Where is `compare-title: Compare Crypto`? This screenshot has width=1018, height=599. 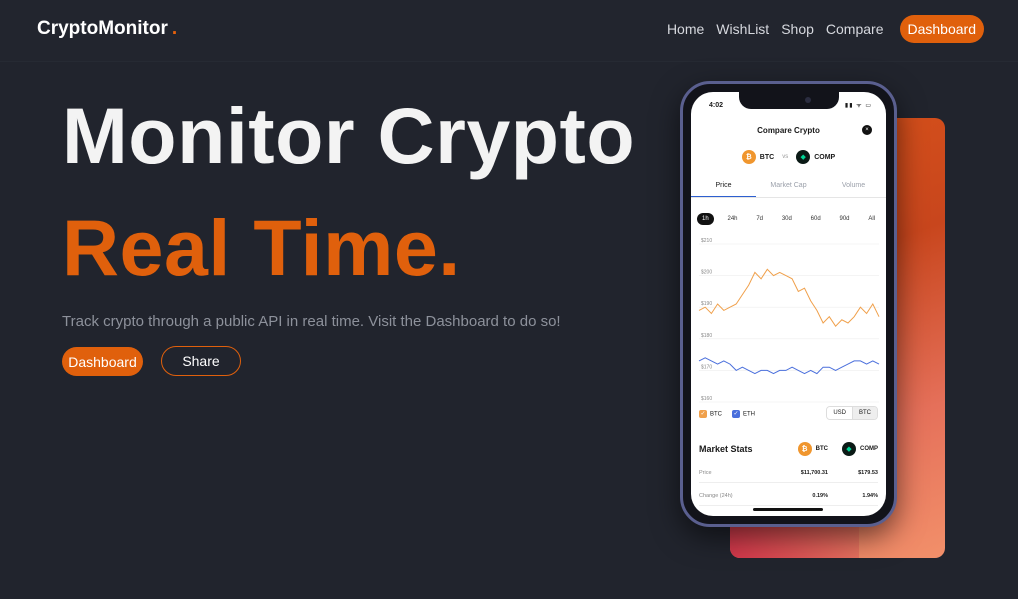 compare-title: Compare Crypto is located at coordinates (788, 130).